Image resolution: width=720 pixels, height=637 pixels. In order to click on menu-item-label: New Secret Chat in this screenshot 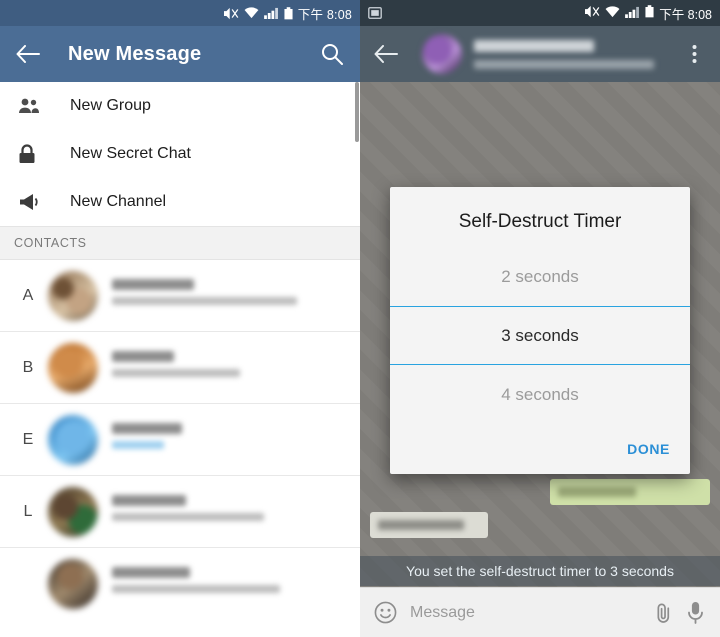, I will do `click(130, 153)`.